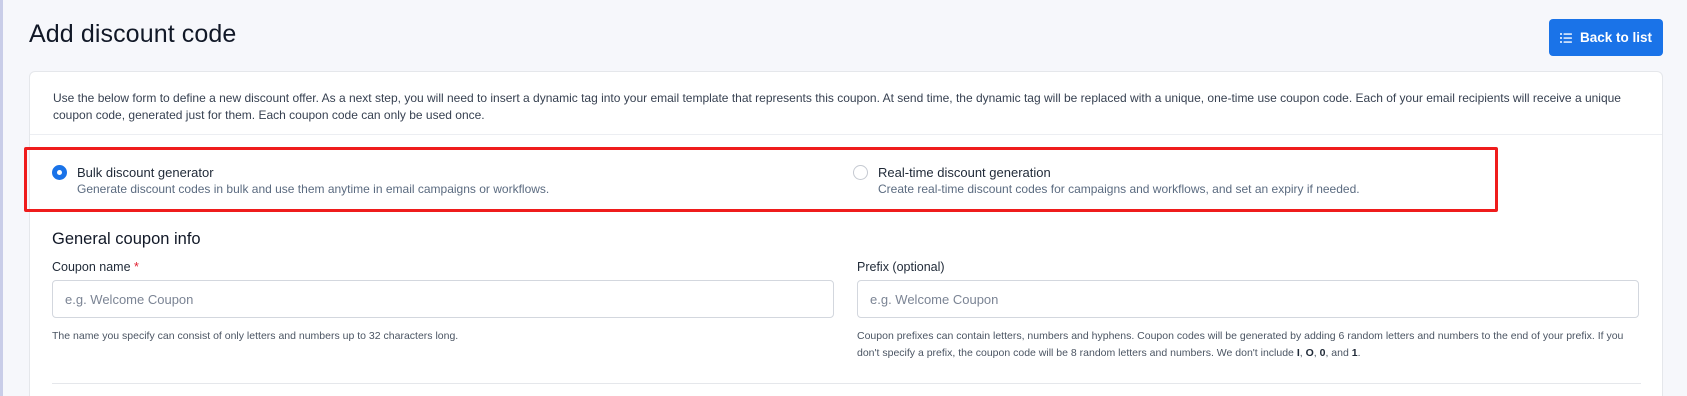  I want to click on prefix-help-separator-3: , and, so click(1338, 353).